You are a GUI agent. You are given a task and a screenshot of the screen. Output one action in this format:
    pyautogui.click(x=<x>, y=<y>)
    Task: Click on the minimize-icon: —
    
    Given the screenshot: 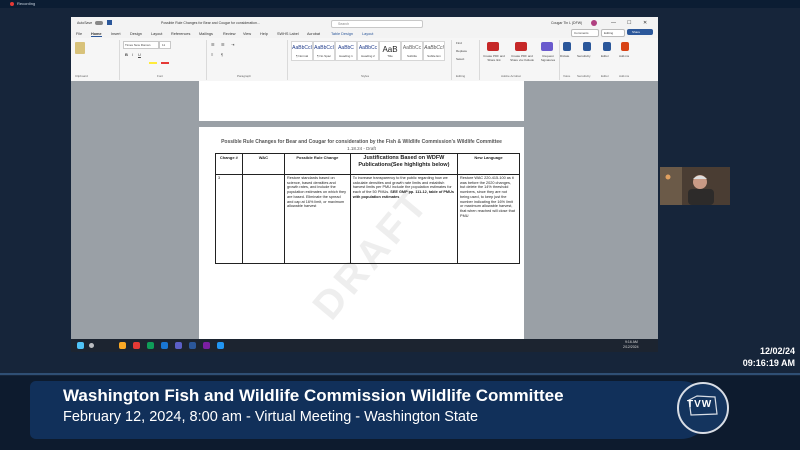 What is the action you would take?
    pyautogui.click(x=613, y=23)
    